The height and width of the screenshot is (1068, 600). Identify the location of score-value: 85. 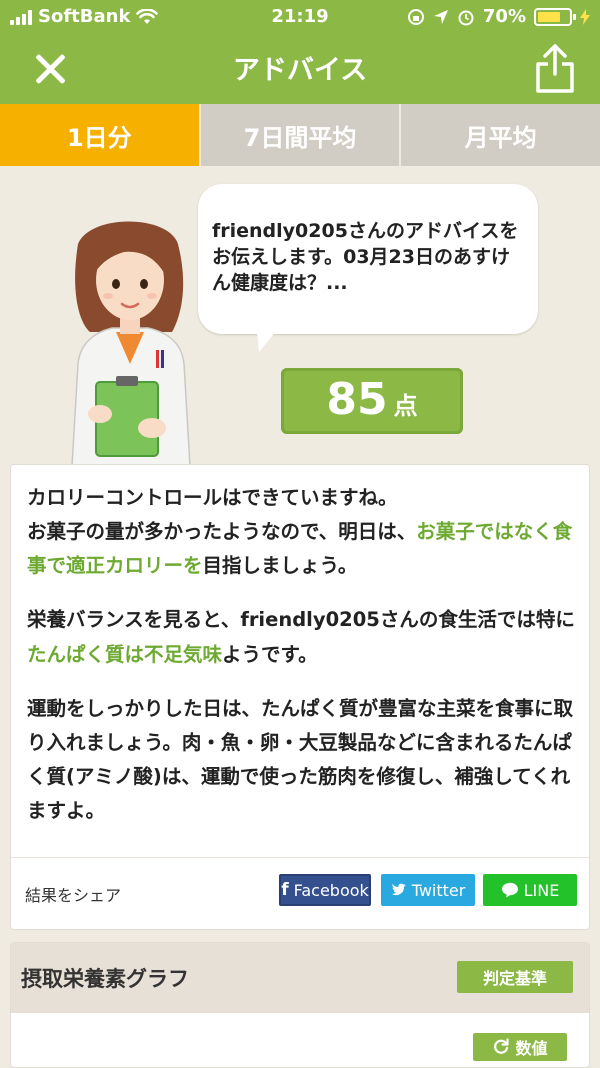
(357, 399).